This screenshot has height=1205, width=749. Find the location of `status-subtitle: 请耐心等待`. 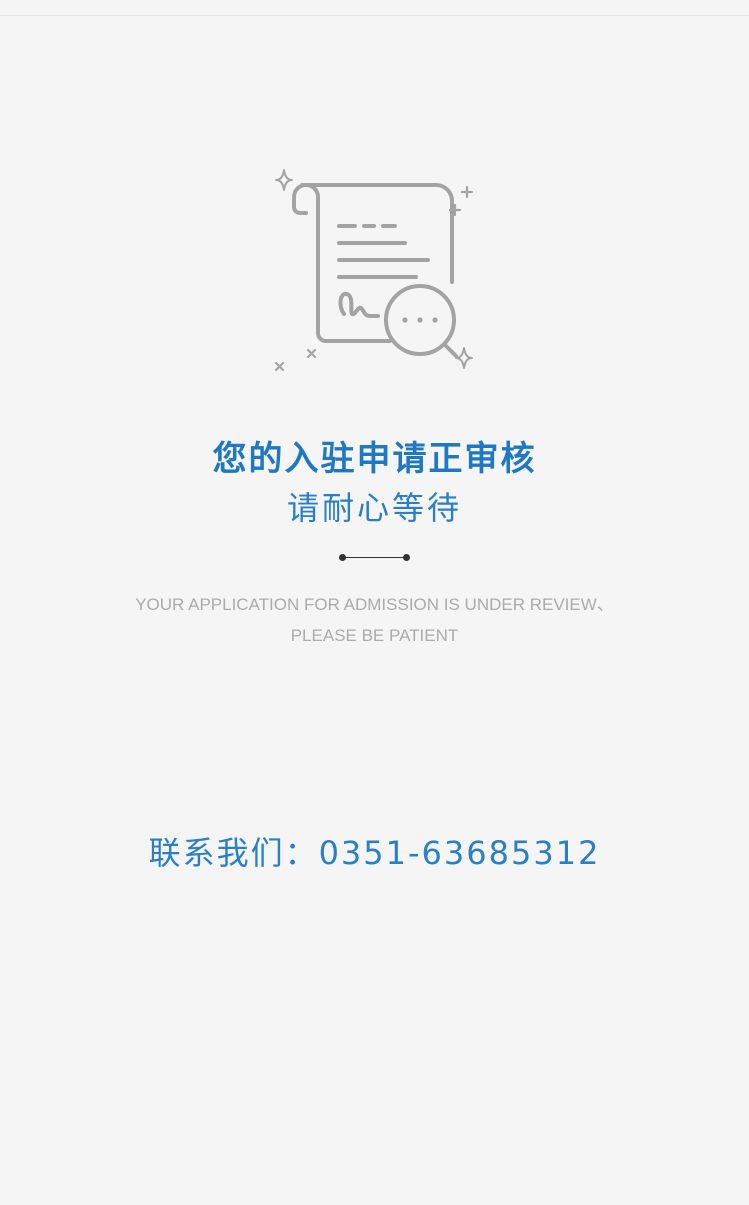

status-subtitle: 请耐心等待 is located at coordinates (374, 508).